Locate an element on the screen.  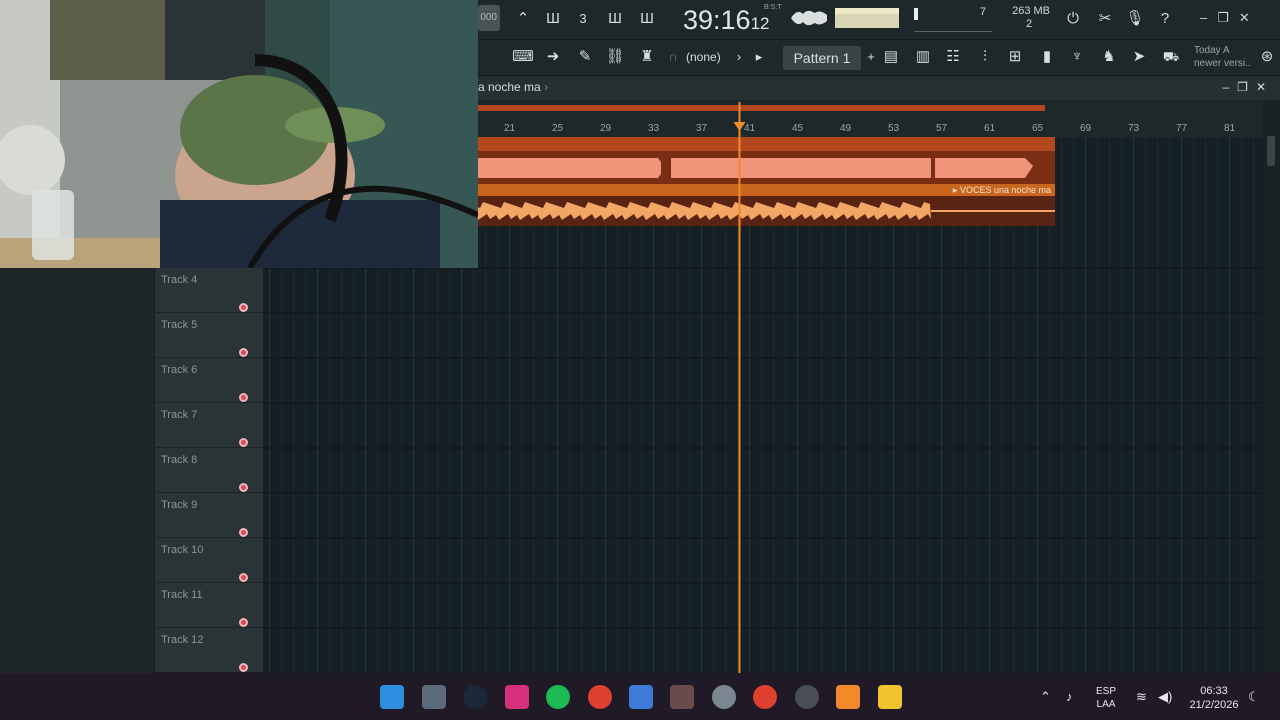
countdown-icon: 3 is located at coordinates (583, 19).